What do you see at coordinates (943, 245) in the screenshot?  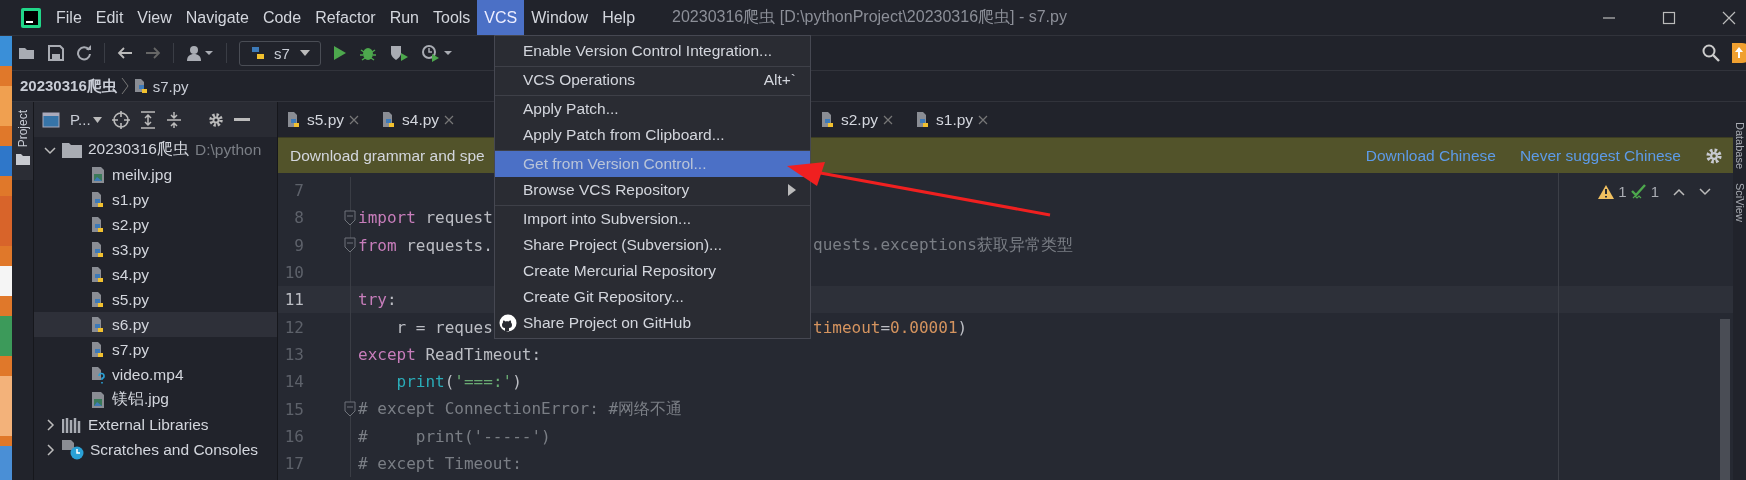 I see `code-text: quests.exceptions获取异常类型` at bounding box center [943, 245].